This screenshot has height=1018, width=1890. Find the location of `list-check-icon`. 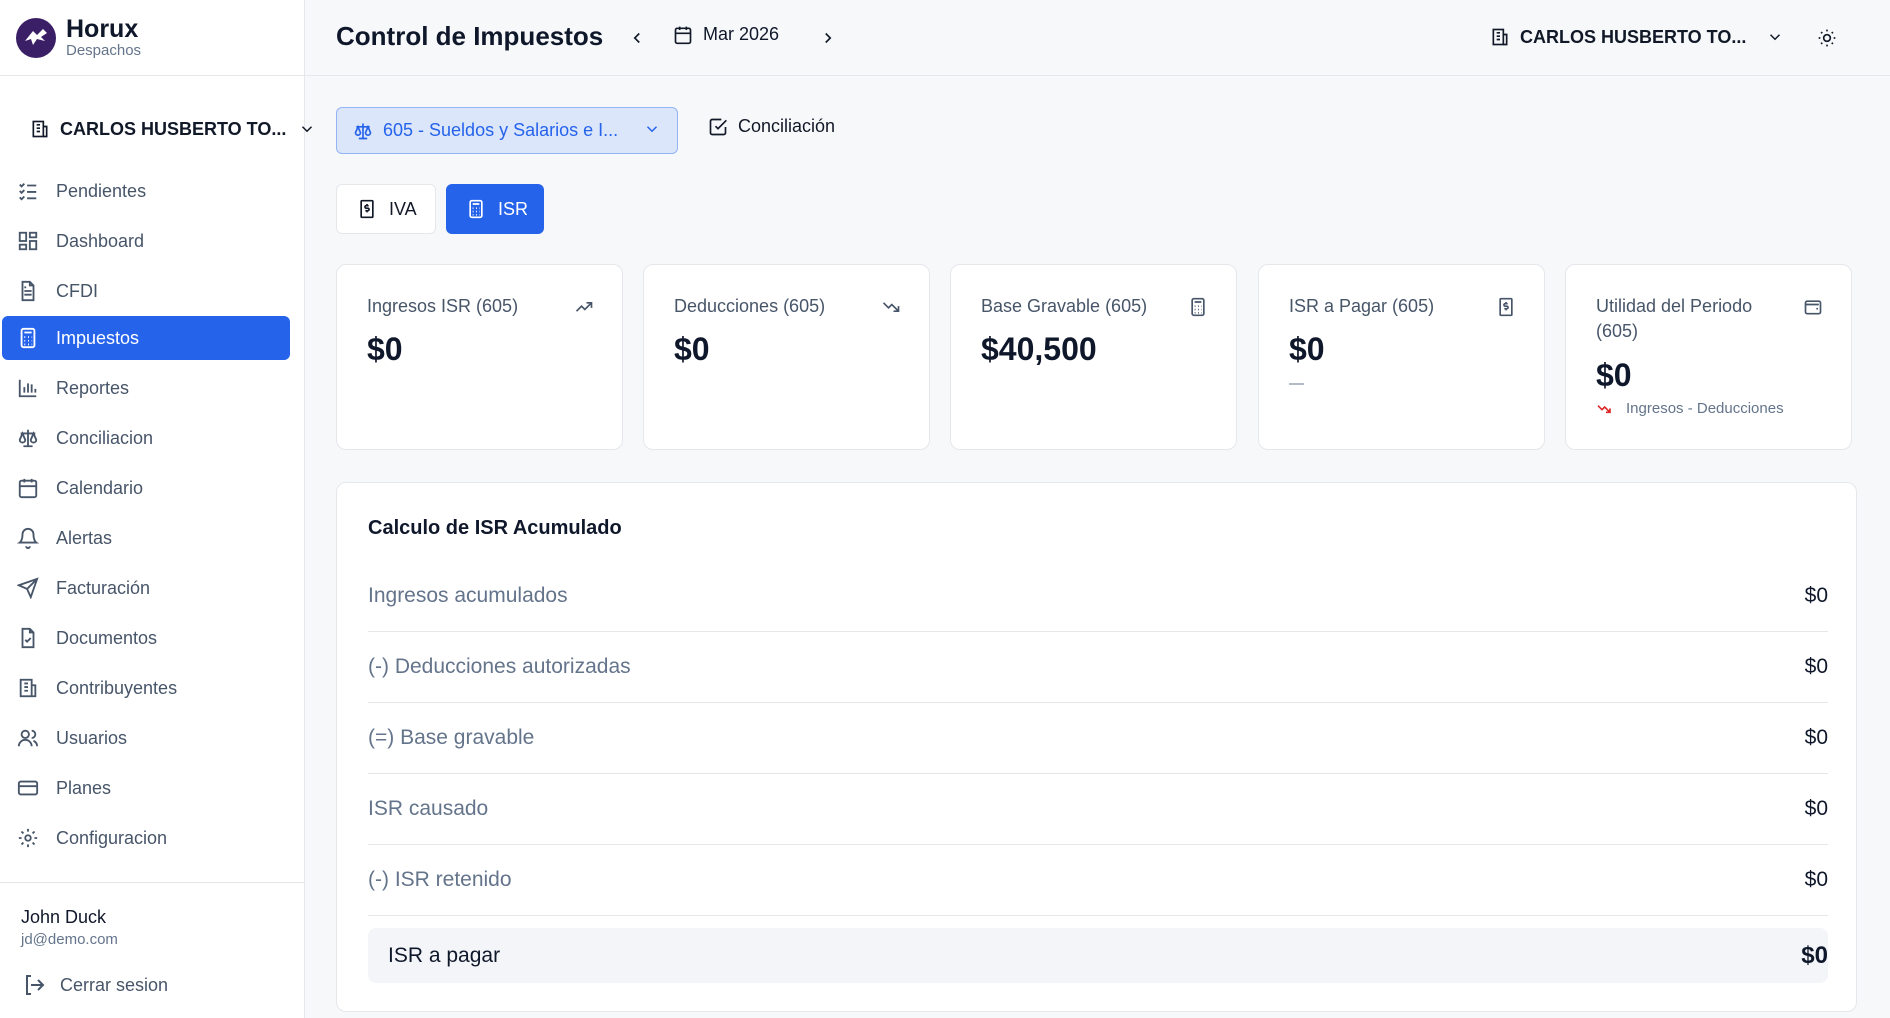

list-check-icon is located at coordinates (28, 191).